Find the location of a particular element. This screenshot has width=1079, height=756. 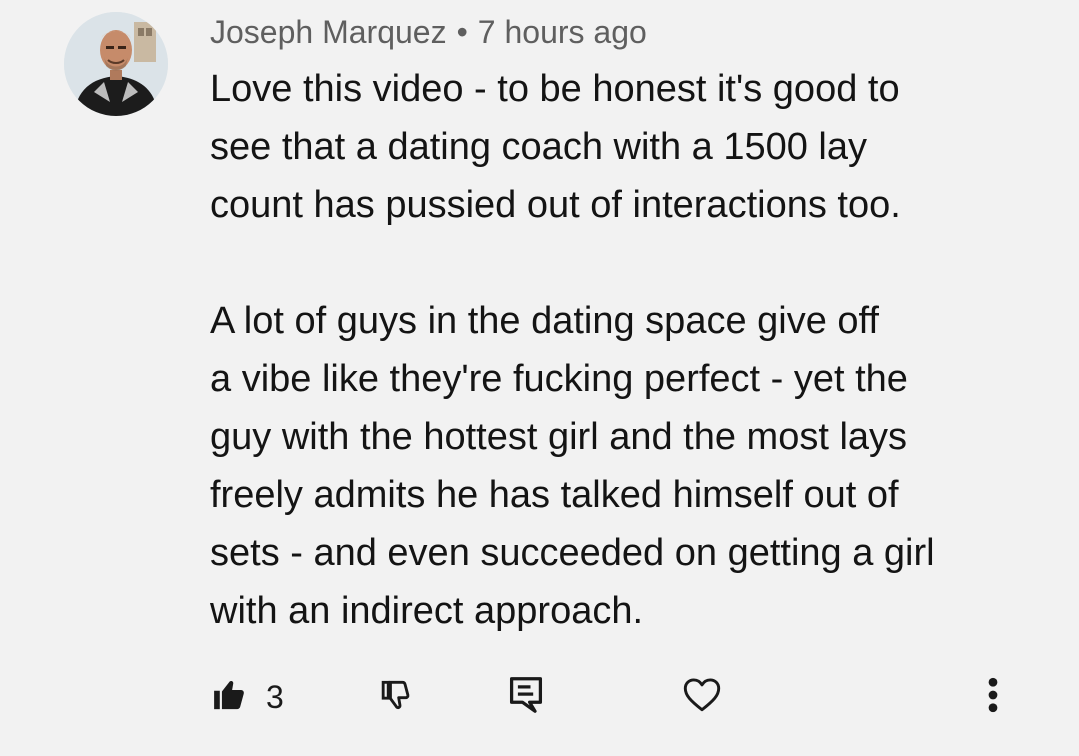

heart-outline-icon is located at coordinates (702, 697).